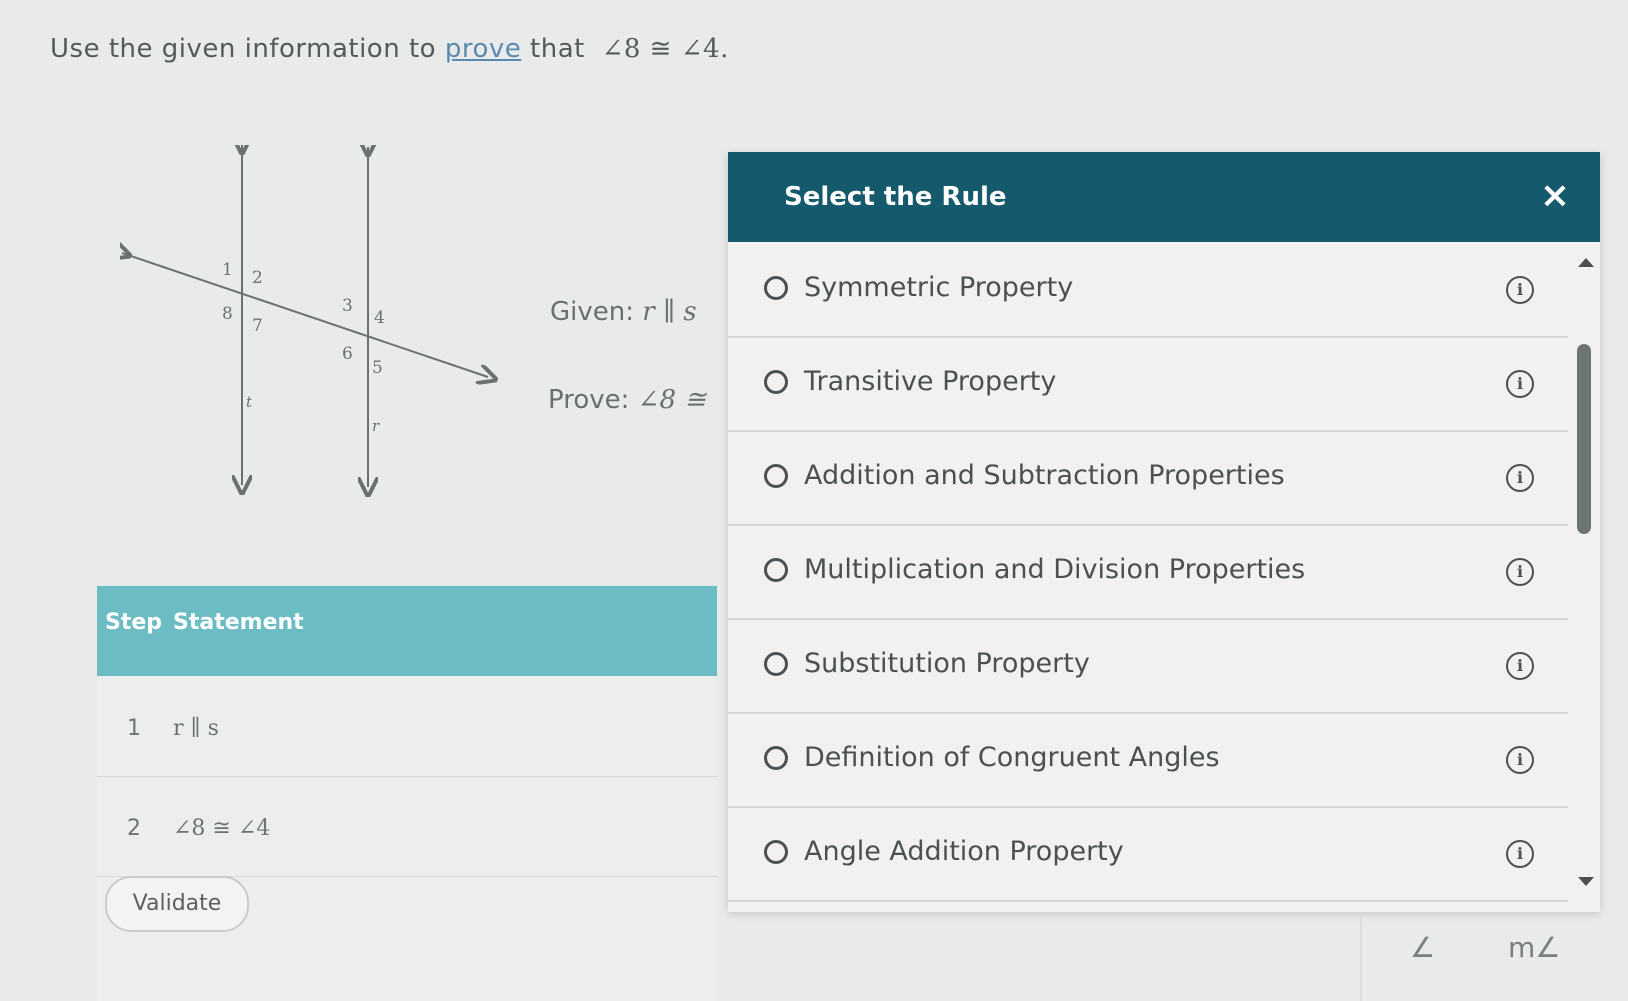 The image size is (1628, 1001). I want to click on dialog-title: Select the Rule, so click(895, 197).